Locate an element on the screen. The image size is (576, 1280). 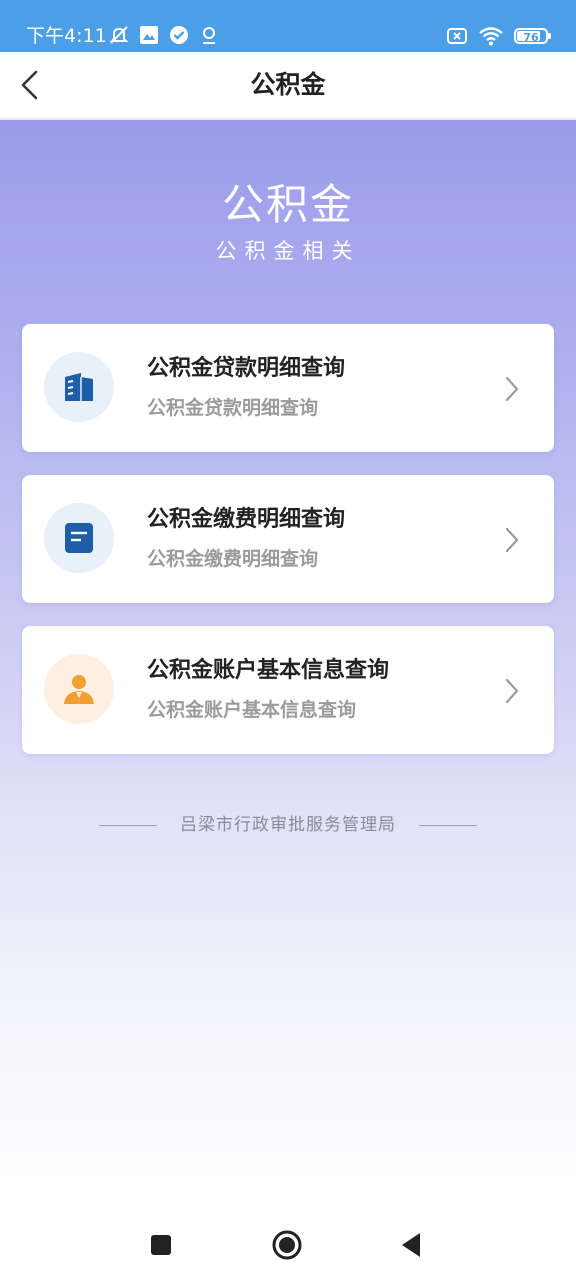
status-time: 下午4:11 is located at coordinates (66, 36).